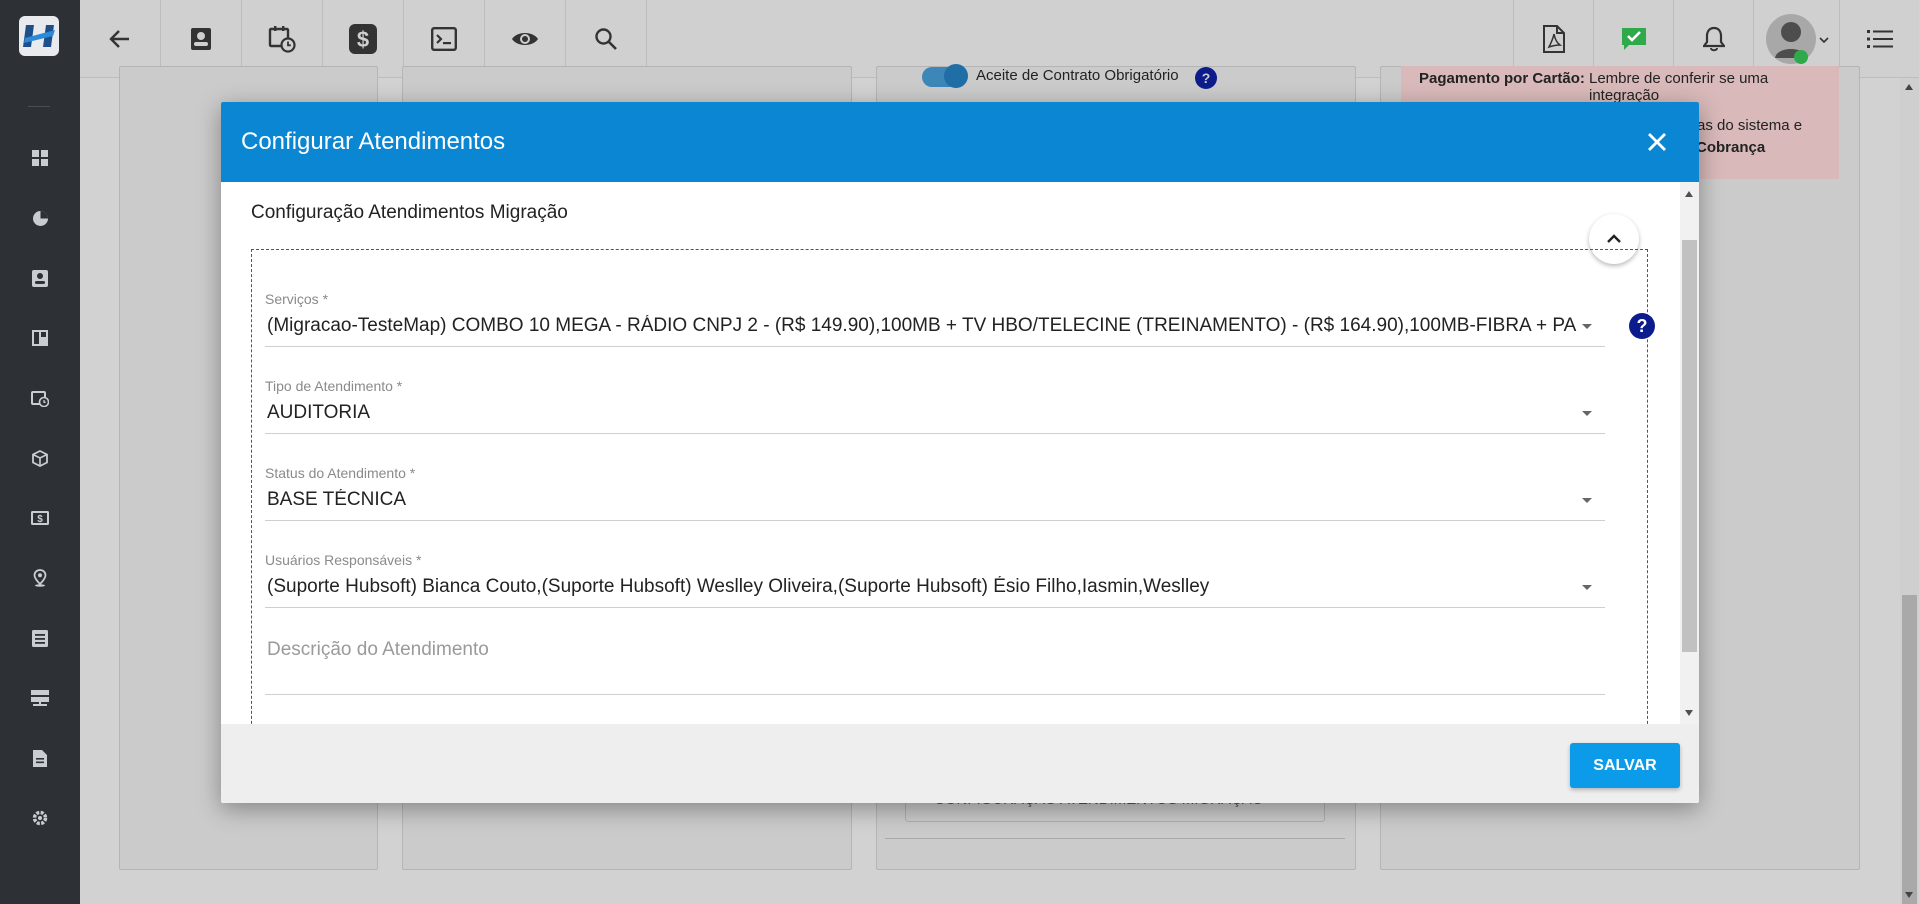  Describe the element at coordinates (1689, 194) in the screenshot. I see `scroll-up-arrow` at that location.